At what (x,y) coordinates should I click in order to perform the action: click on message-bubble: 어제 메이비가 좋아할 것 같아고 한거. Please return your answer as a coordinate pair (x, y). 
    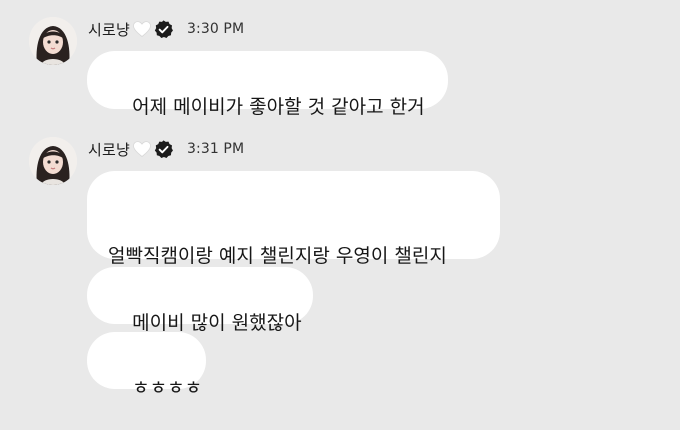
    Looking at the image, I should click on (267, 84).